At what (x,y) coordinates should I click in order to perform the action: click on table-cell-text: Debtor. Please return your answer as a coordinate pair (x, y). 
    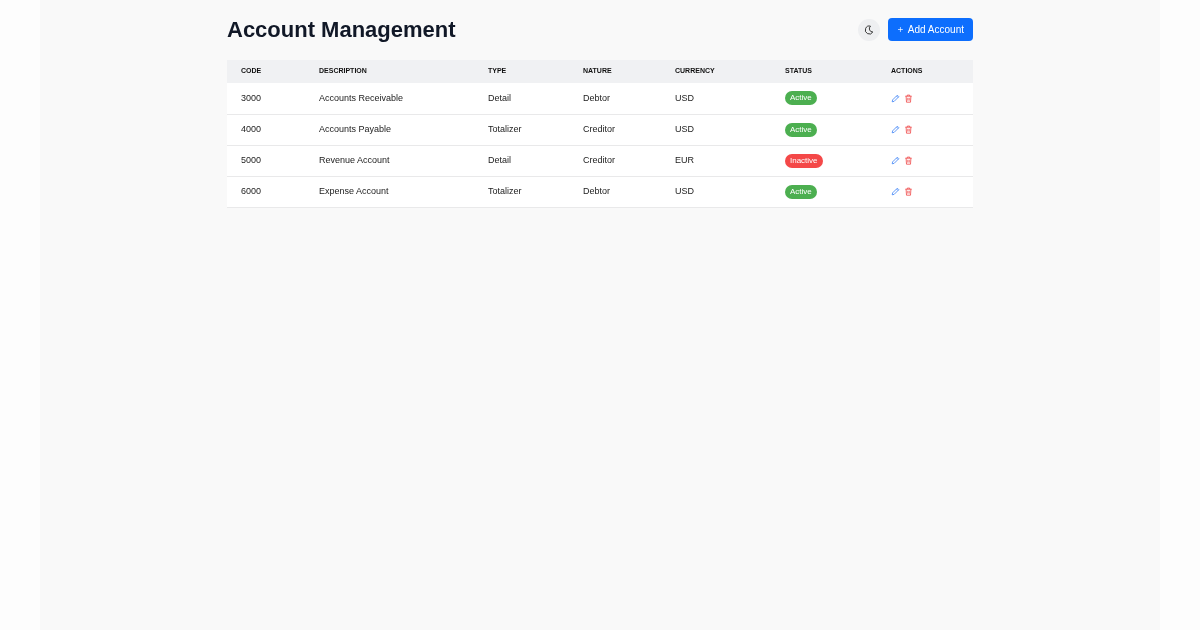
    Looking at the image, I should click on (596, 191).